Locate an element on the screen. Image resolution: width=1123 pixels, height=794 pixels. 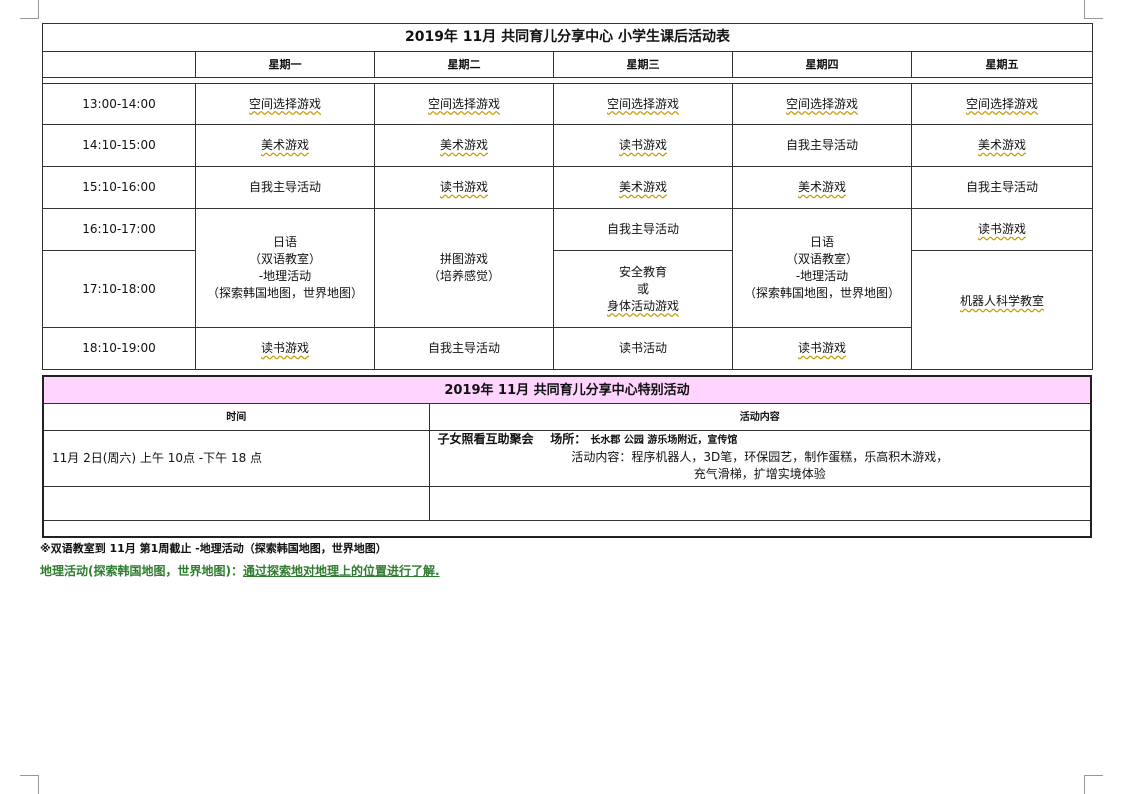
schedule-header-row: 星期一 星期二 星期三 星期四 星期五 is located at coordinates (568, 64).